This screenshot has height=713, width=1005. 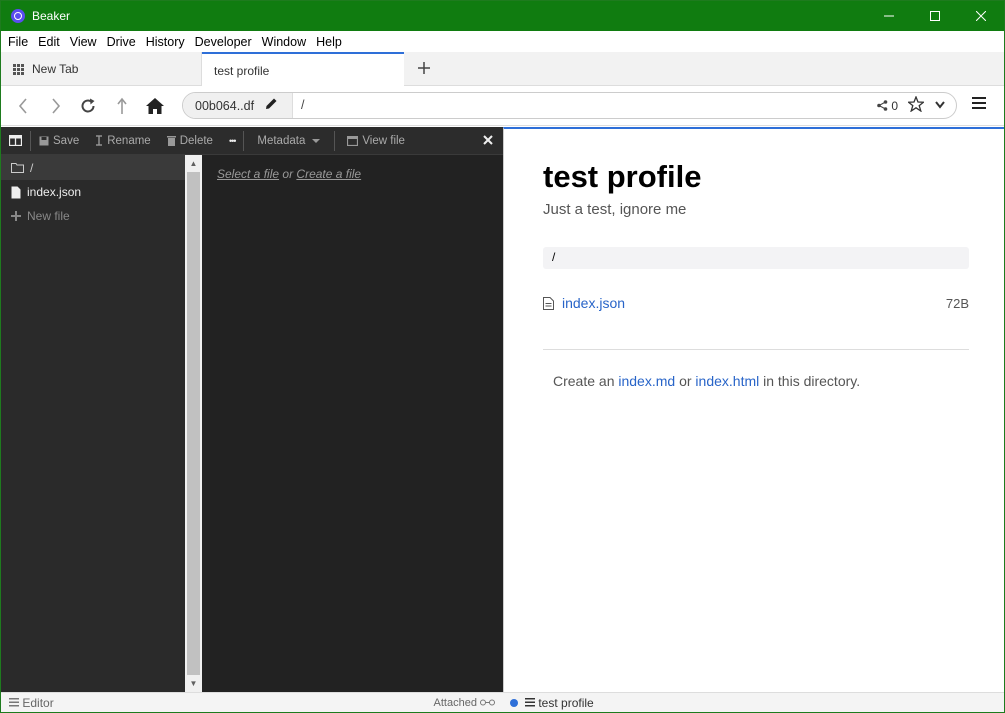 I want to click on view-file-button: View file, so click(x=374, y=141).